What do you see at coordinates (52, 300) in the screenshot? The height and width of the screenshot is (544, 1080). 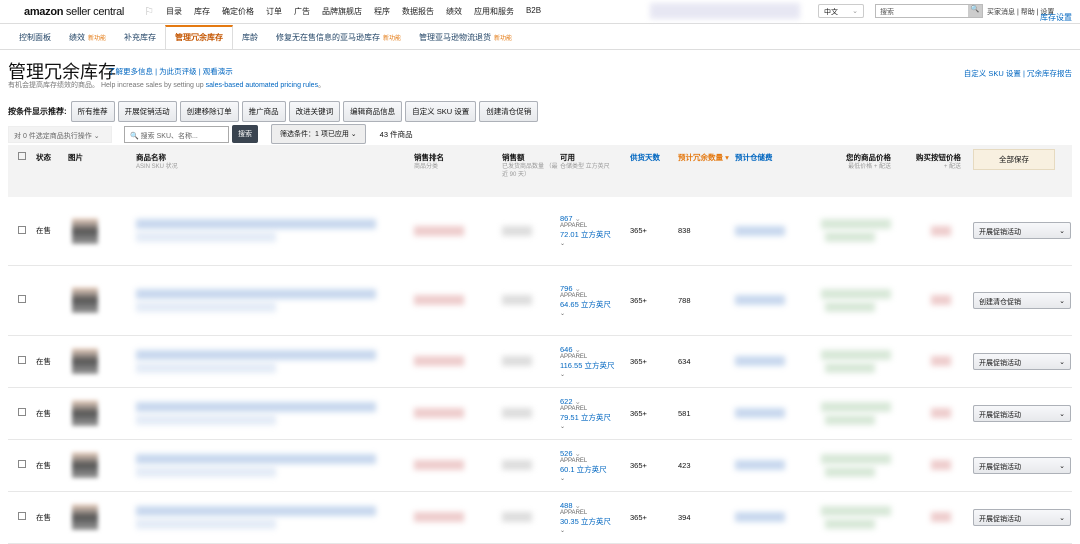 I see `status` at bounding box center [52, 300].